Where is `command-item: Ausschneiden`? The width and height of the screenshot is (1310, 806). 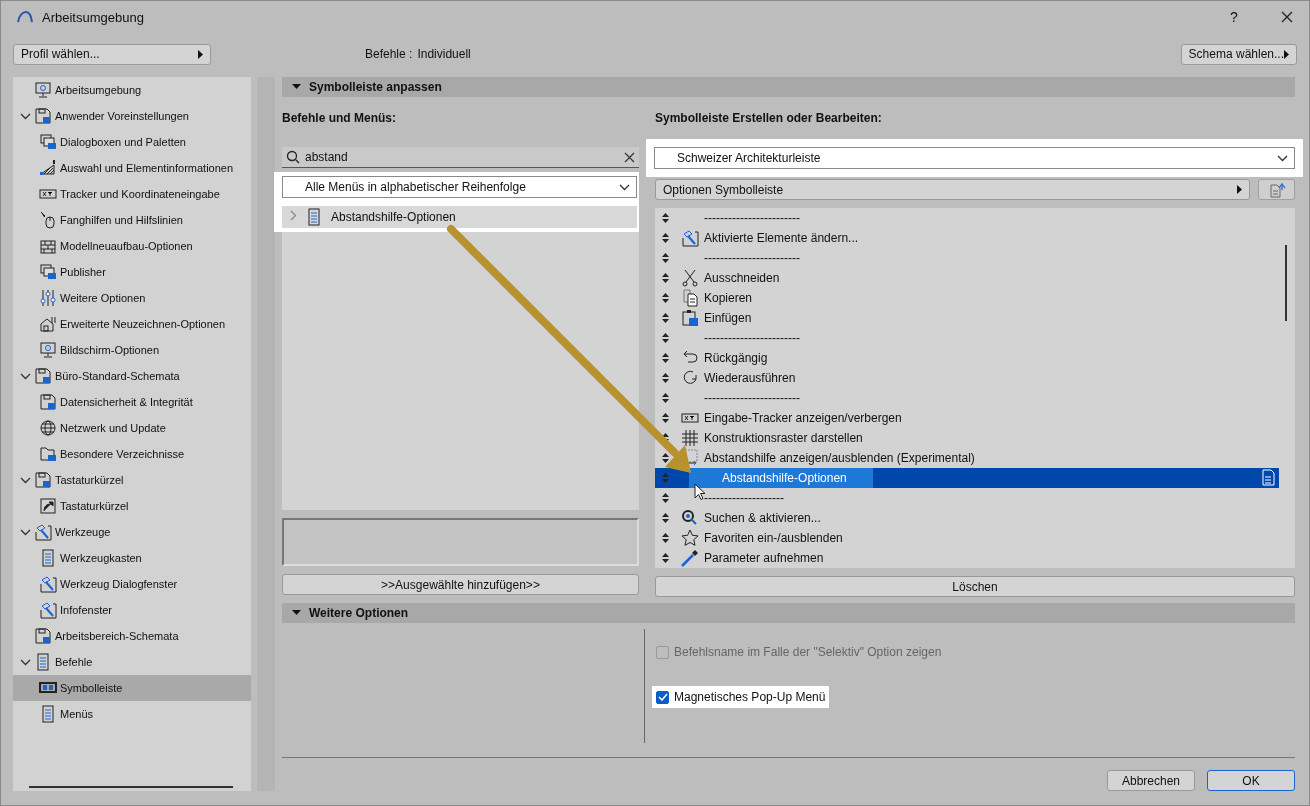
command-item: Ausschneiden is located at coordinates (742, 278).